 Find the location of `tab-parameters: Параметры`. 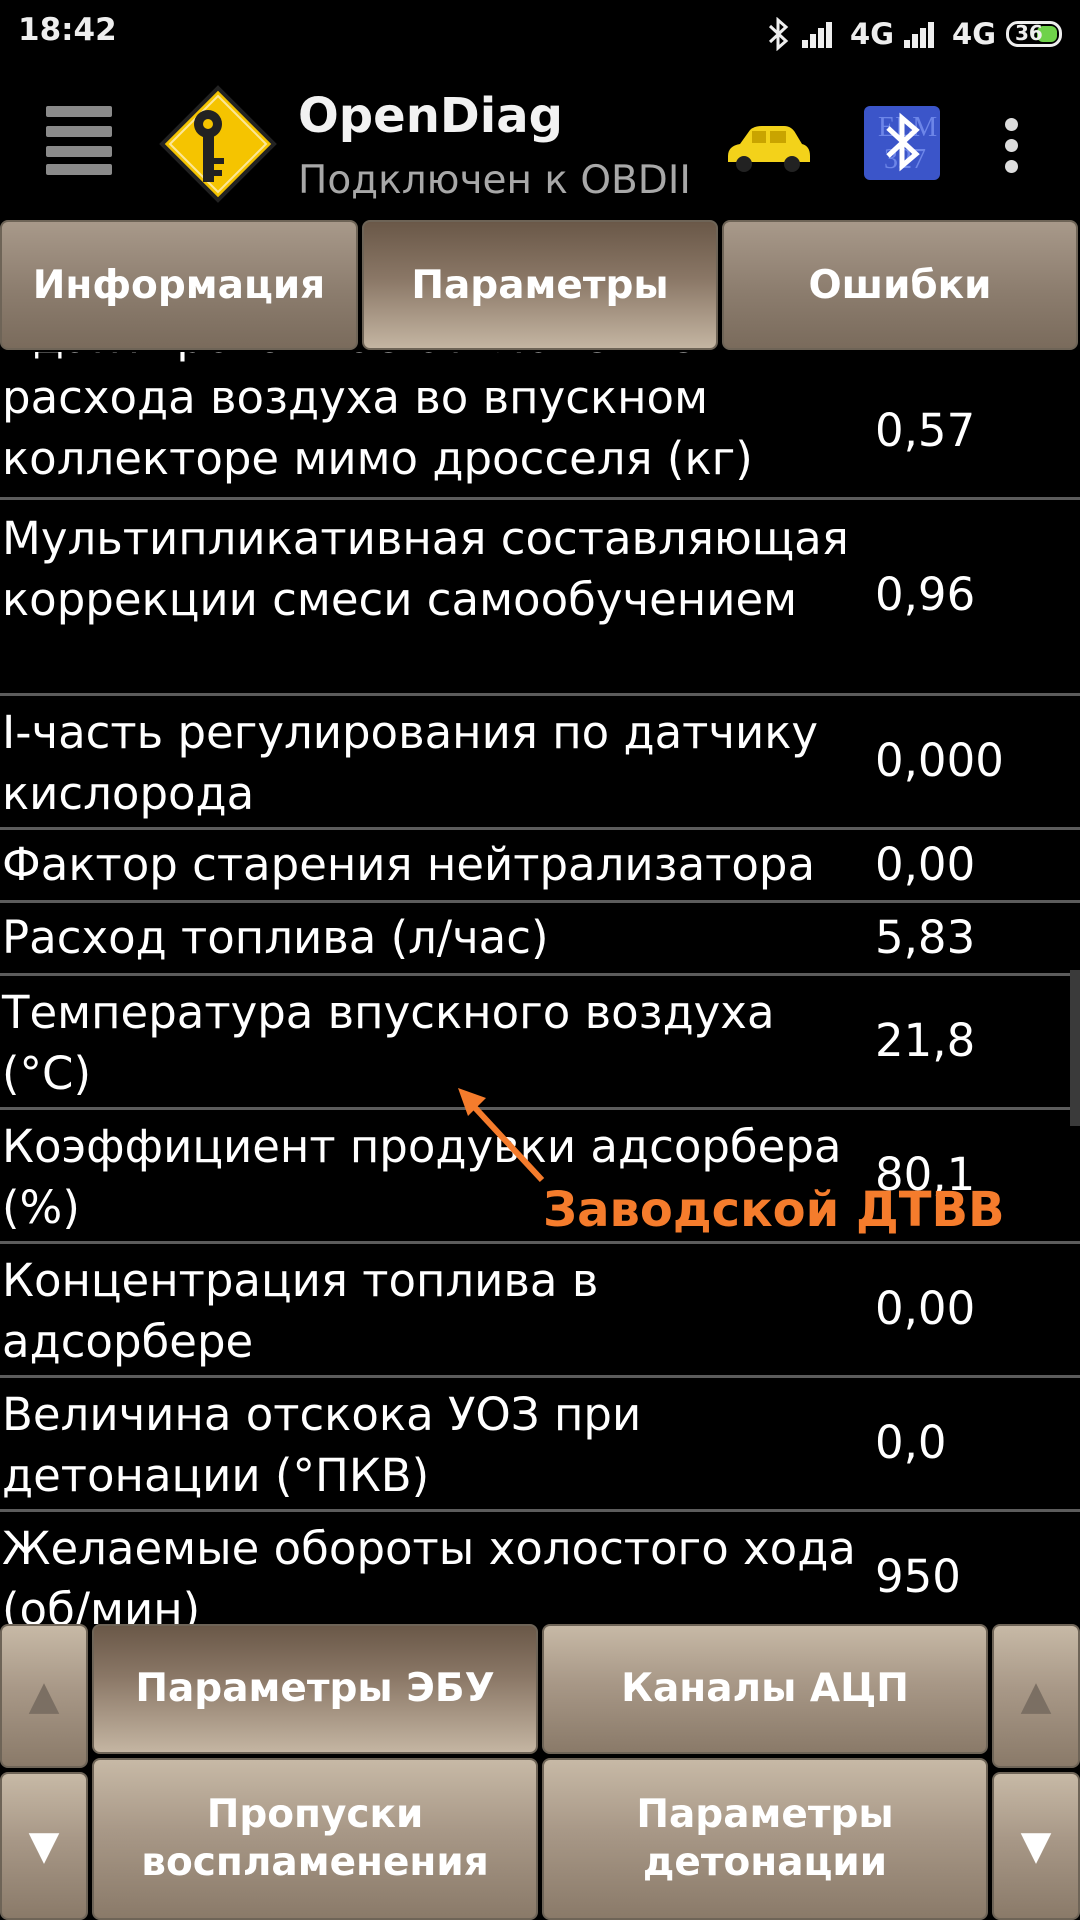

tab-parameters: Параметры is located at coordinates (540, 285).